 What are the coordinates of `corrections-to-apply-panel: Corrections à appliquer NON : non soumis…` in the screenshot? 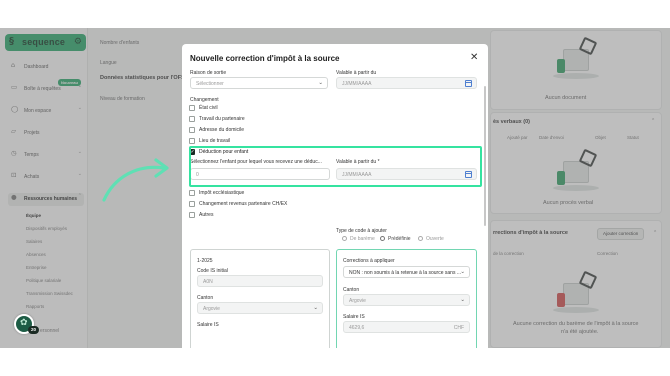 It's located at (406, 298).